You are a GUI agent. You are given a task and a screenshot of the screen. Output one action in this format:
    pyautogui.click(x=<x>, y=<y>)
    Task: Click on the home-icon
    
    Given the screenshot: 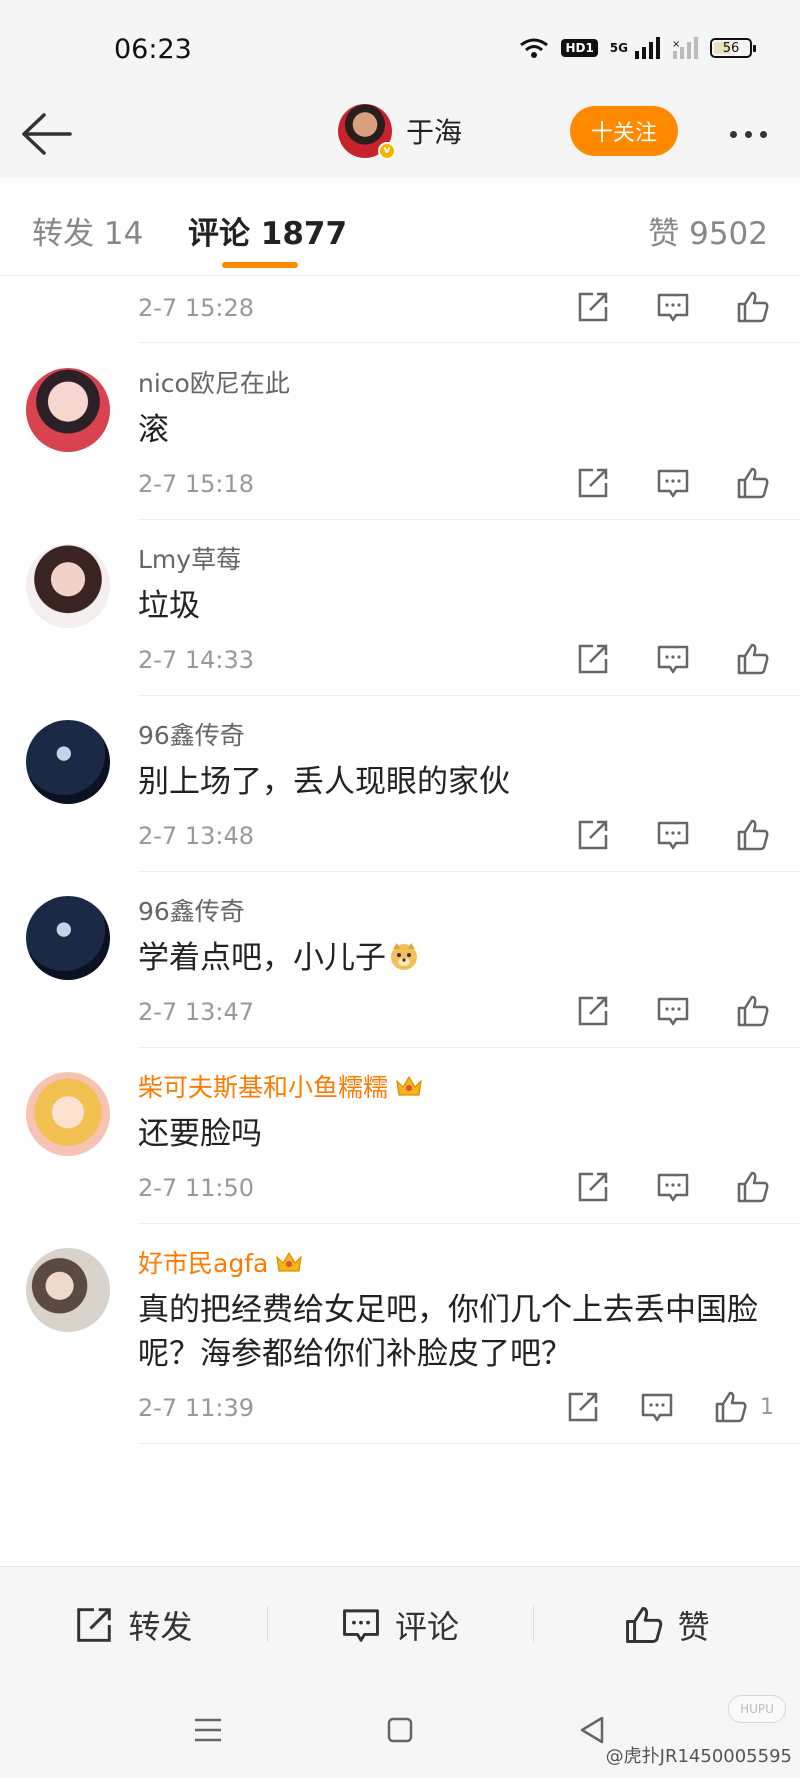 What is the action you would take?
    pyautogui.click(x=400, y=1730)
    